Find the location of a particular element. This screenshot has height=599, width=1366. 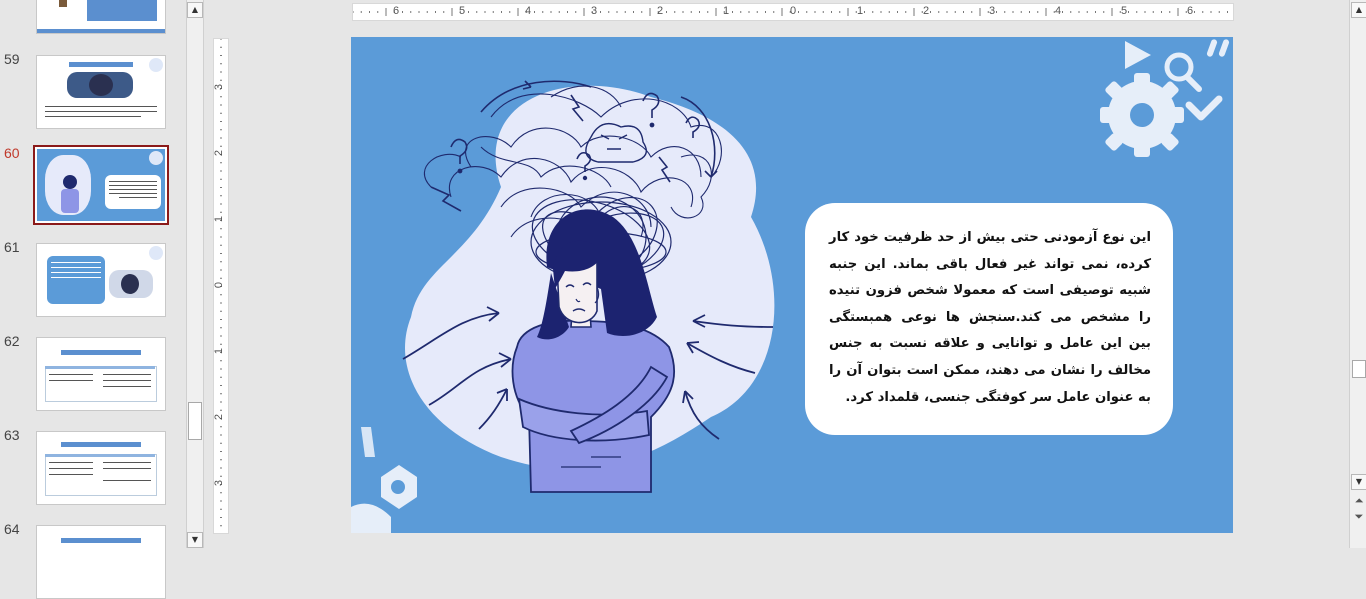

prev-slide-icon: ⏶ is located at coordinates (1358, 501).